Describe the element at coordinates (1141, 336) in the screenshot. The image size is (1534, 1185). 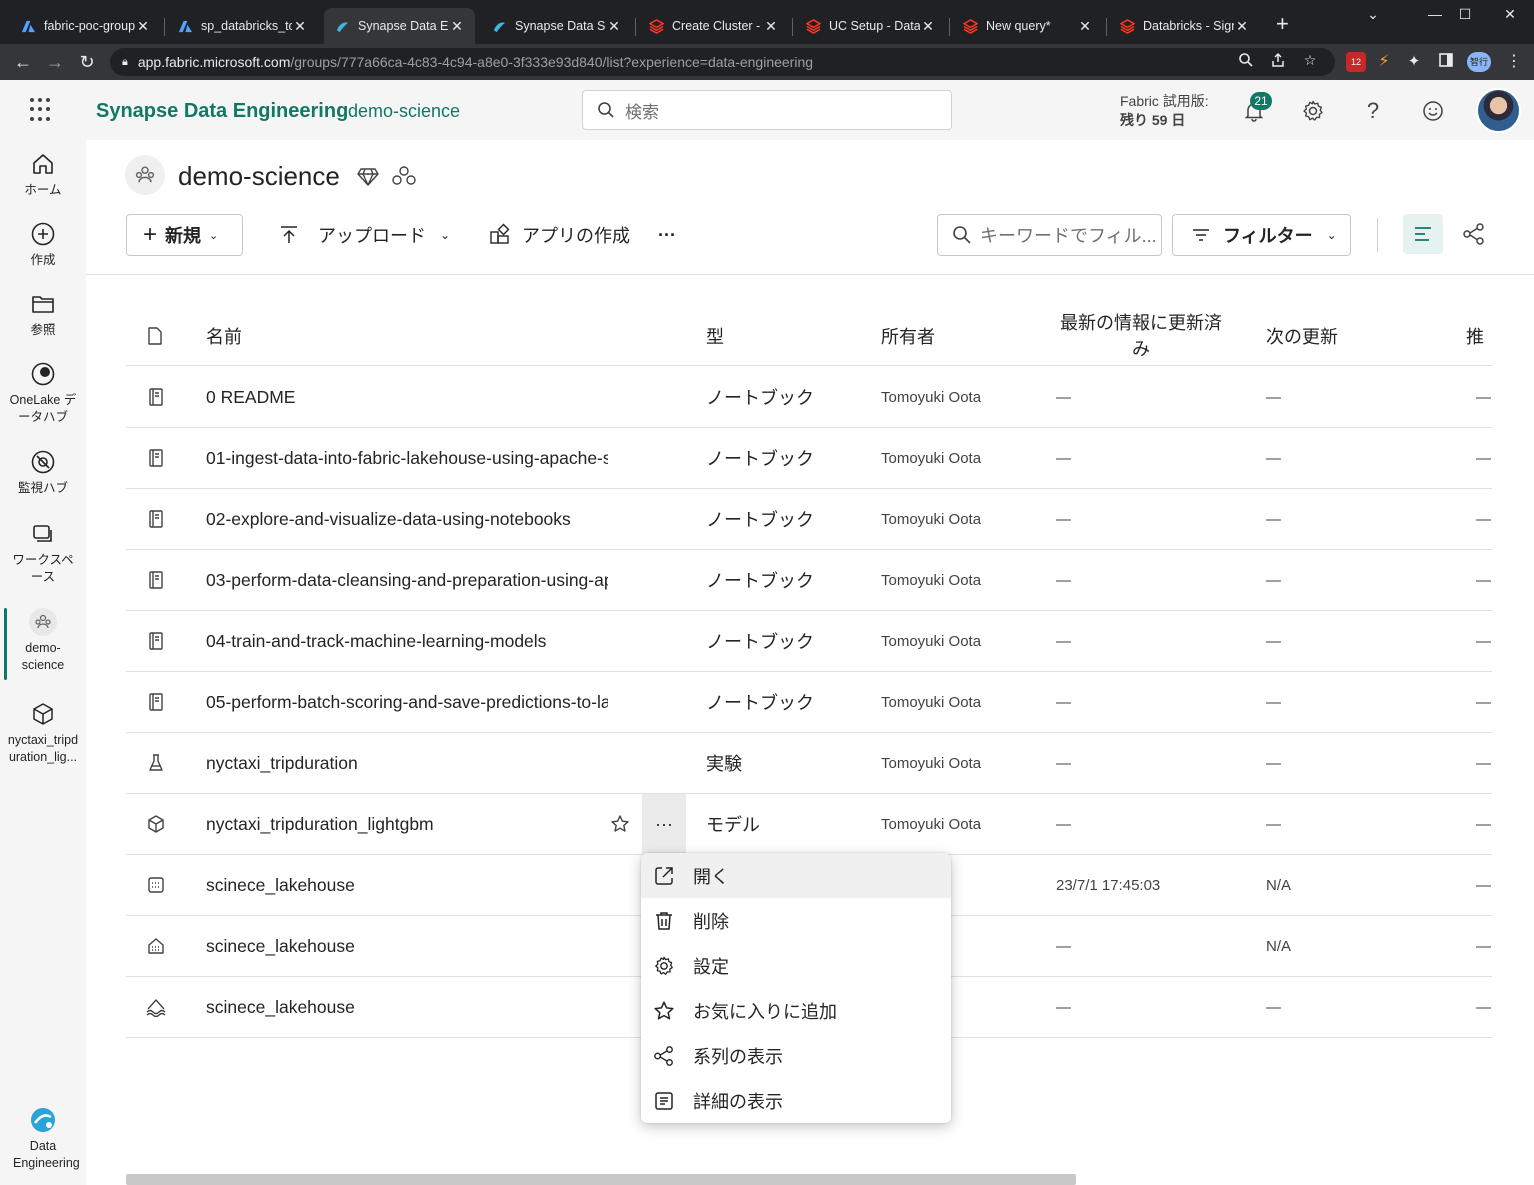
I see `column-header-refreshed: 最新の情報に更新済み` at that location.